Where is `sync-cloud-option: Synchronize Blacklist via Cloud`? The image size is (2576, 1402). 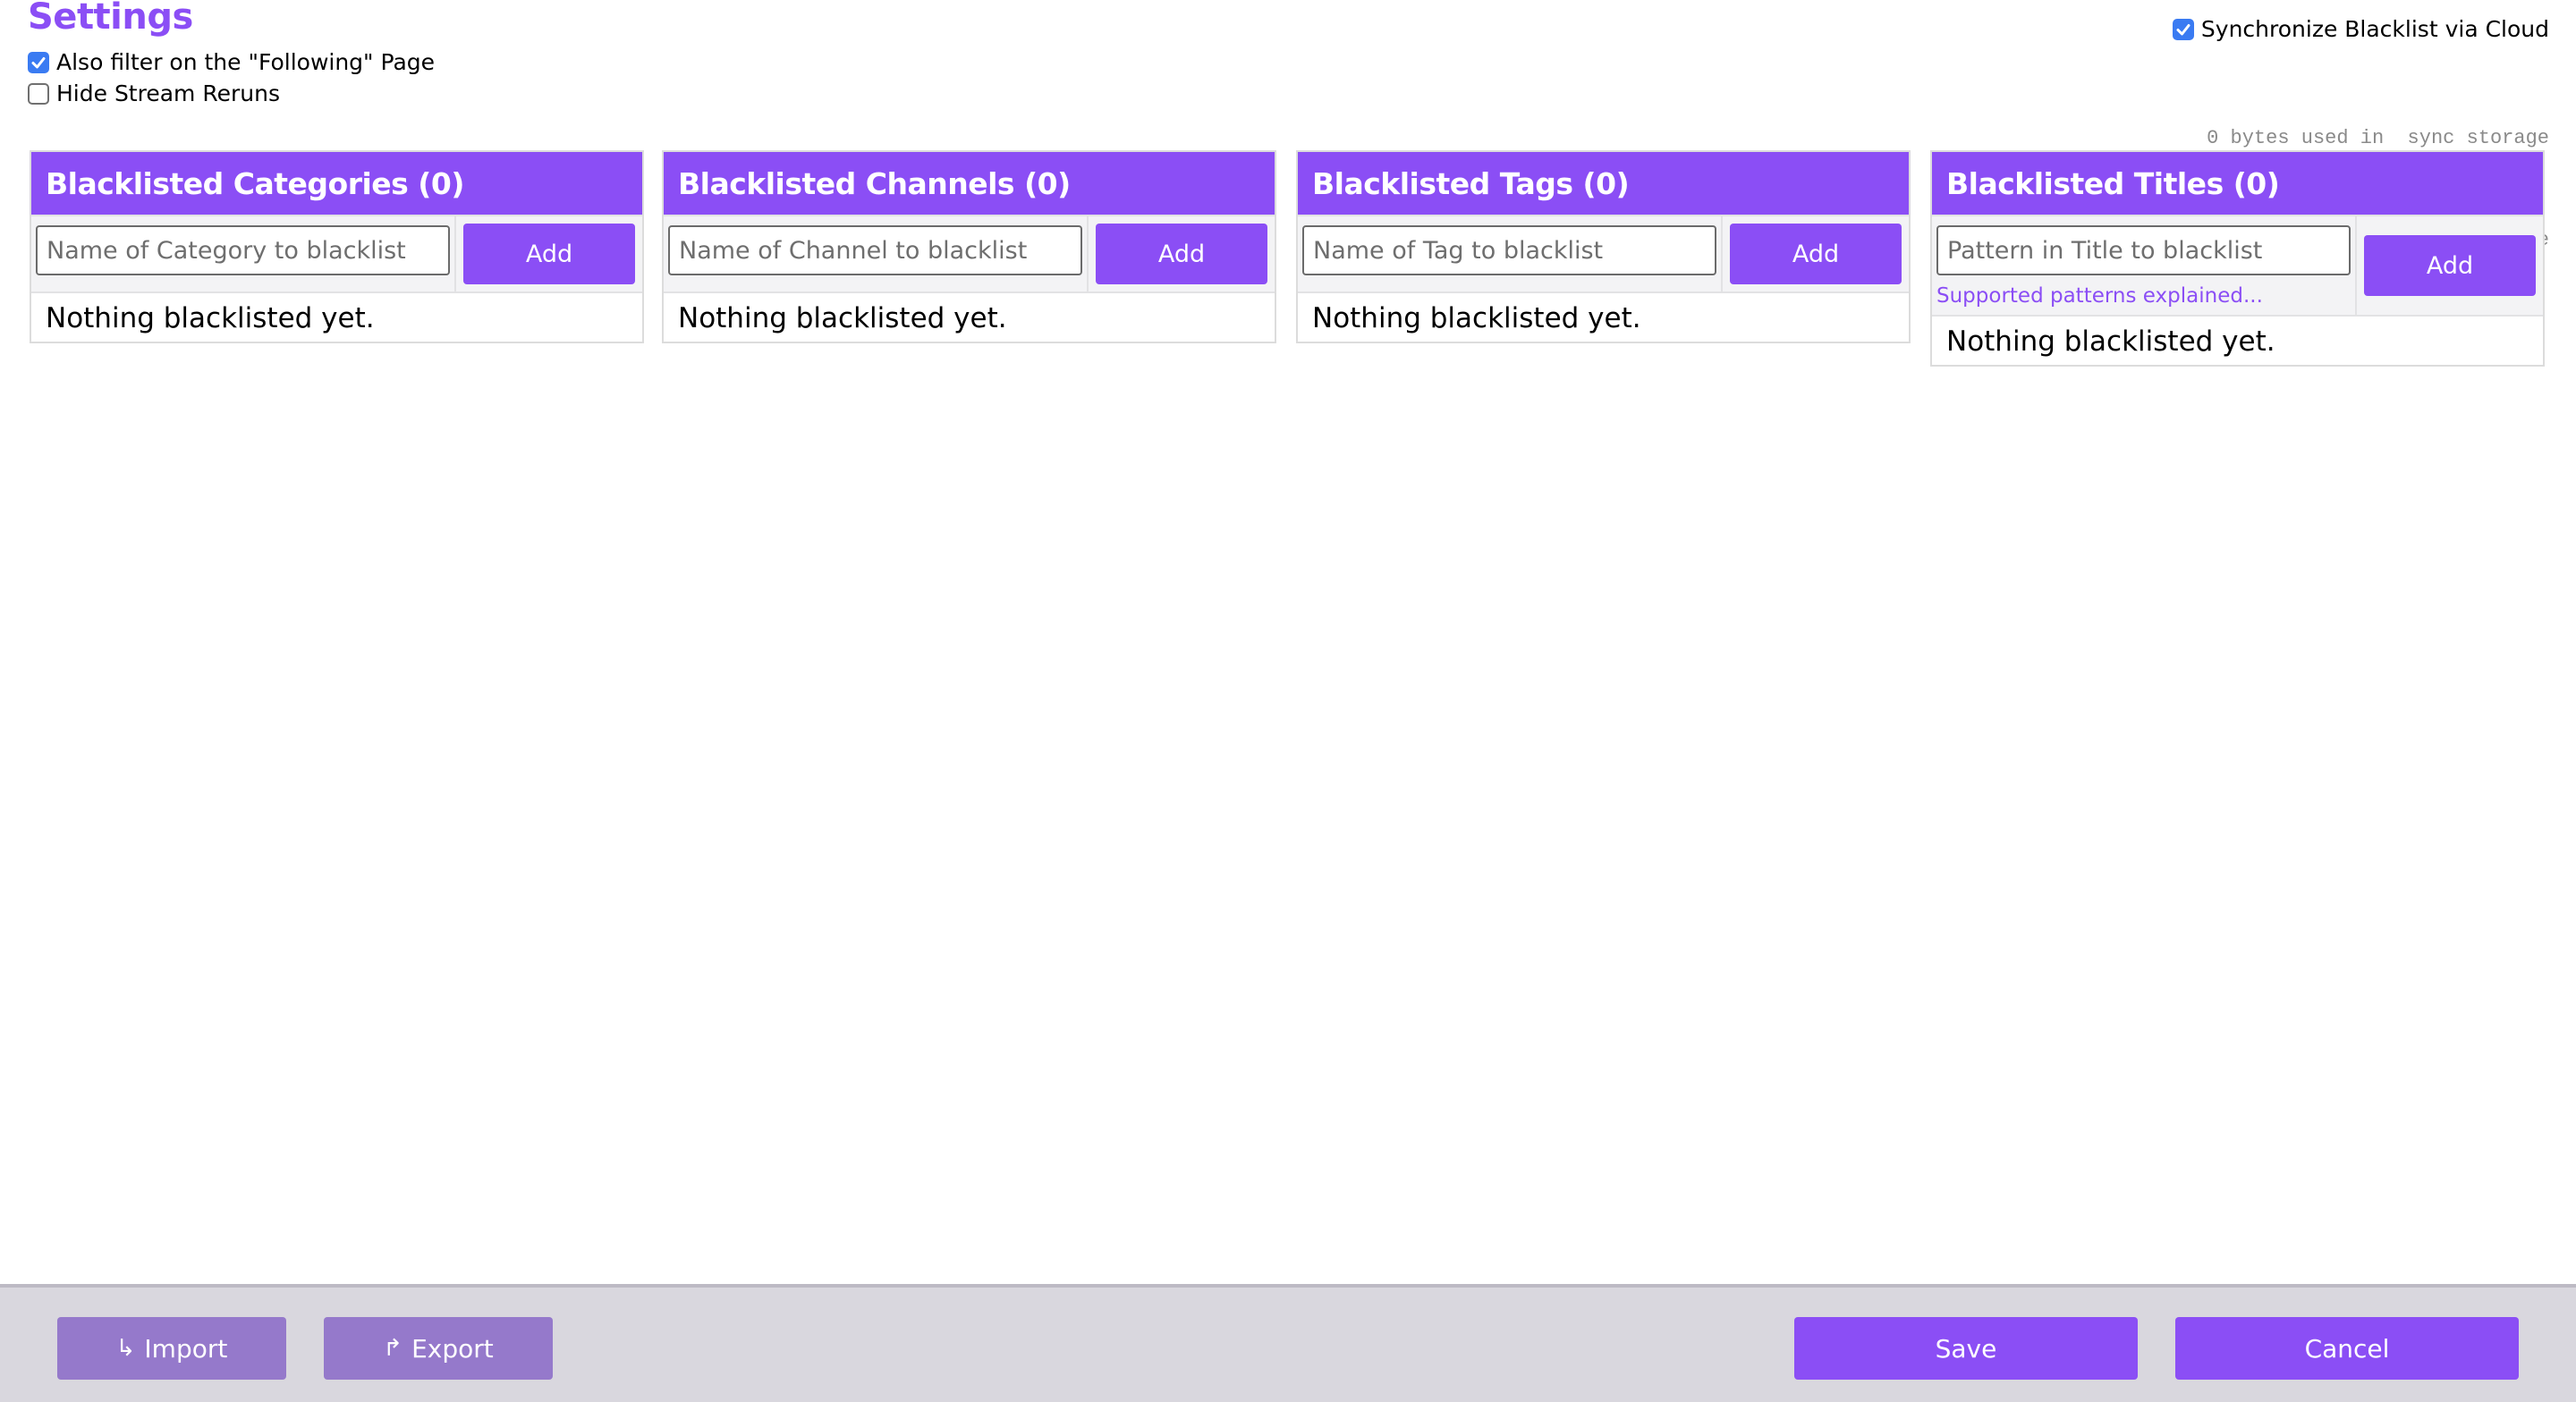 sync-cloud-option: Synchronize Blacklist via Cloud is located at coordinates (2360, 29).